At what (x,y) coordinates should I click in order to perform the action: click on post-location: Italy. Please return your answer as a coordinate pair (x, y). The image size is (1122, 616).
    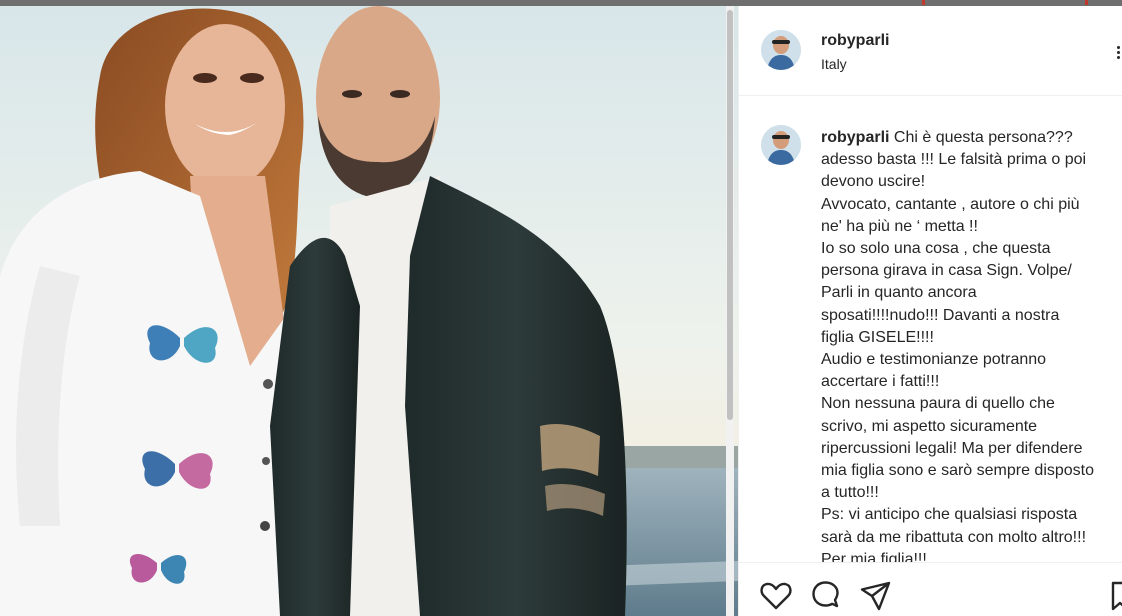
    Looking at the image, I should click on (834, 64).